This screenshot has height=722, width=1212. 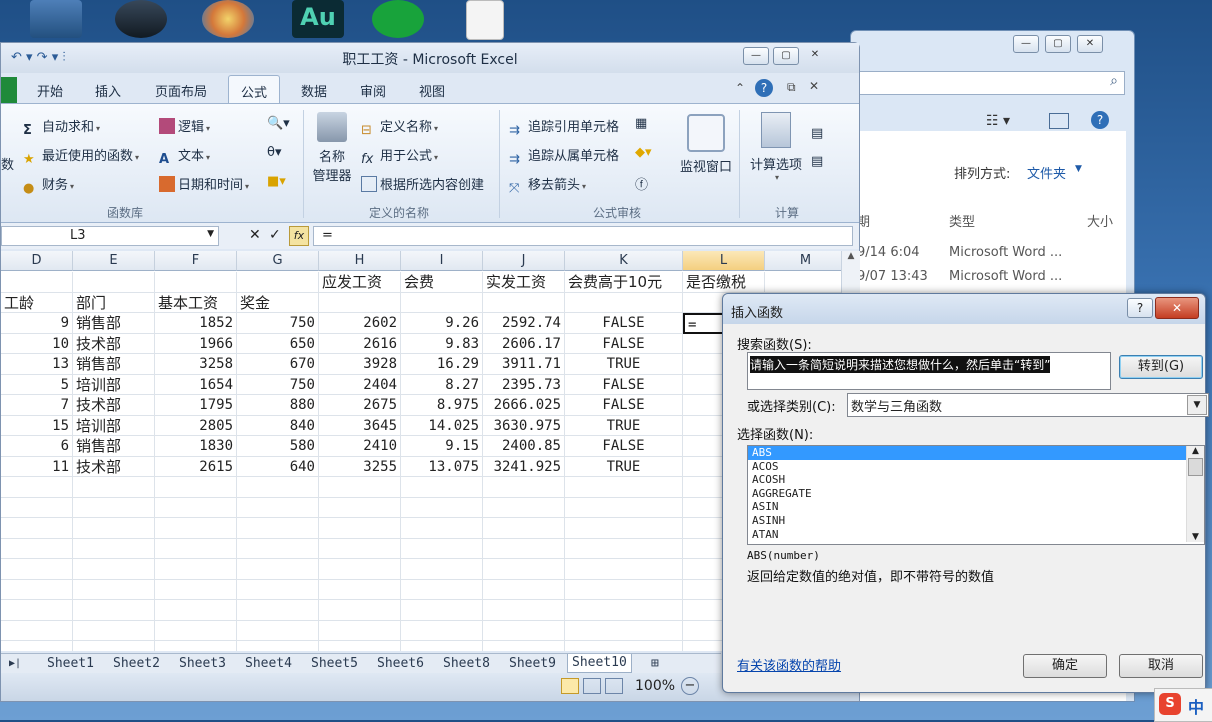 What do you see at coordinates (442, 446) in the screenshot?
I see `table-cell: 9.15` at bounding box center [442, 446].